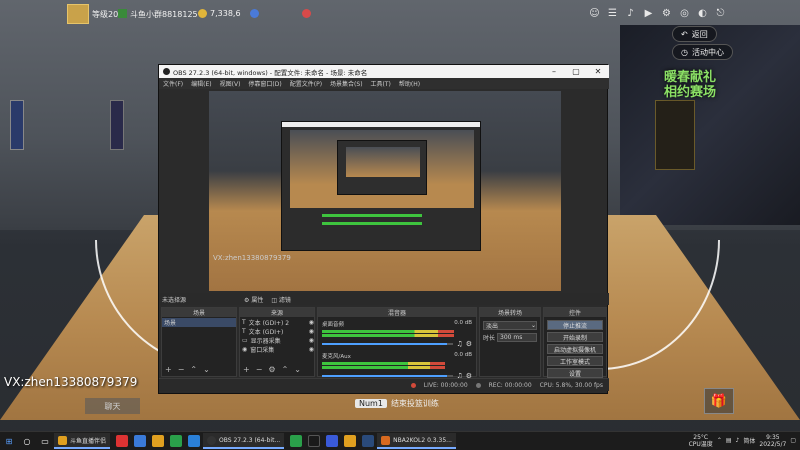 The width and height of the screenshot is (800, 450). What do you see at coordinates (648, 13) in the screenshot?
I see `video-icon: ▶` at bounding box center [648, 13].